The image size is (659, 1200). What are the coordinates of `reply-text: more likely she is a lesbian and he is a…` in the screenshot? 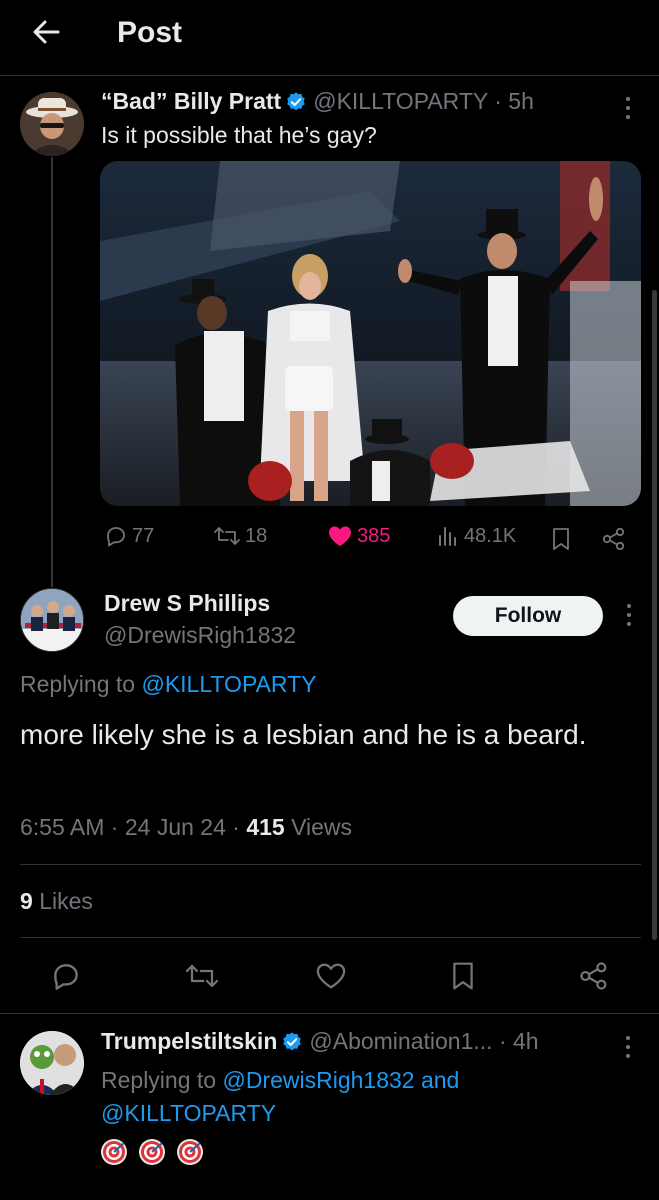 It's located at (303, 734).